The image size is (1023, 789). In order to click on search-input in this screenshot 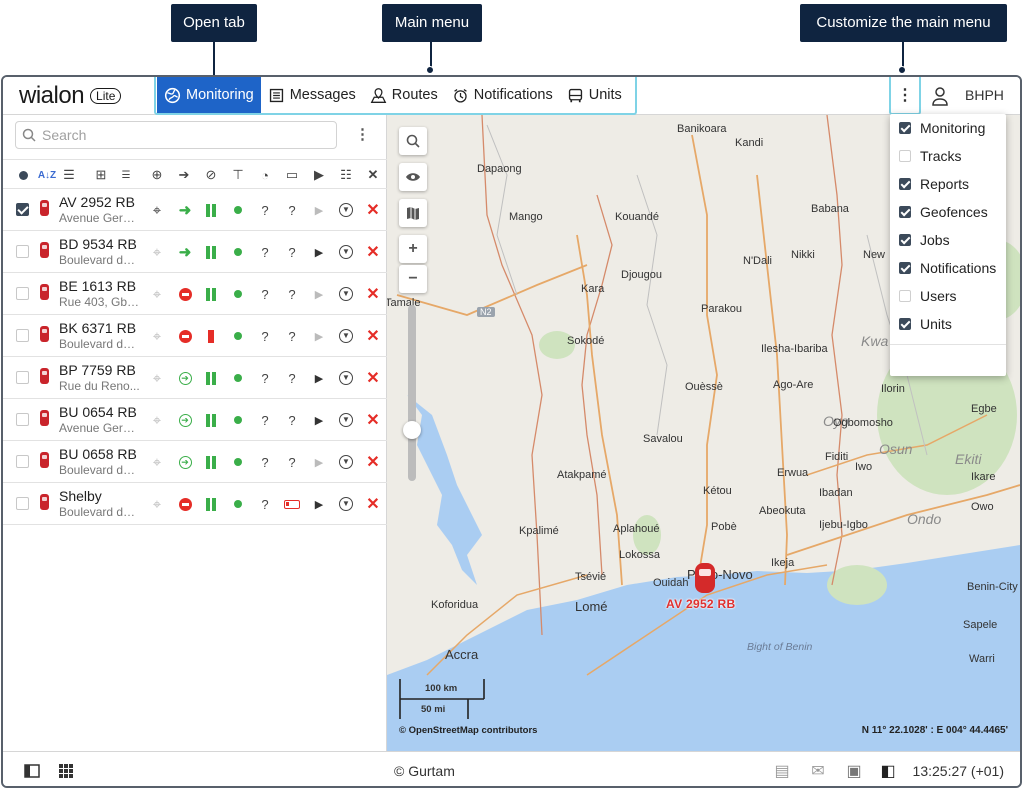, I will do `click(182, 135)`.